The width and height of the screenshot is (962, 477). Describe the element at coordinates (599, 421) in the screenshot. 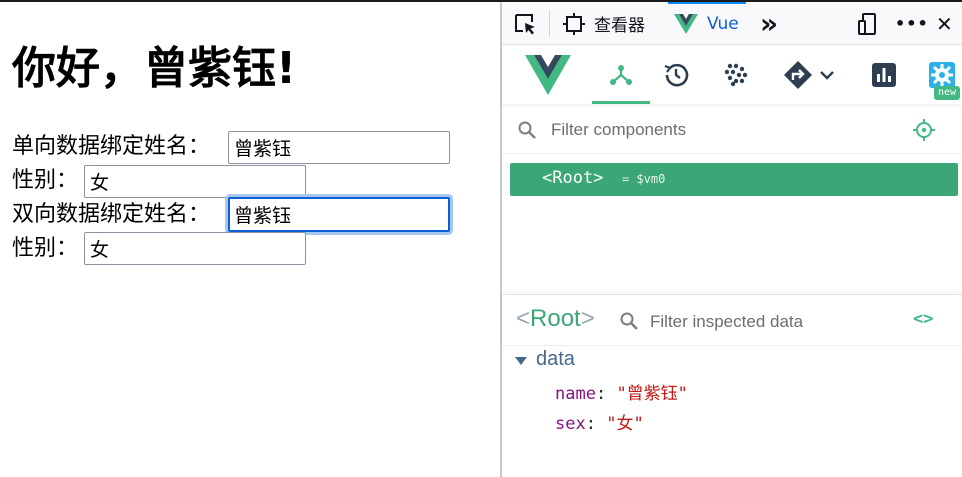

I see `data-prop-sex: sex: "女"` at that location.